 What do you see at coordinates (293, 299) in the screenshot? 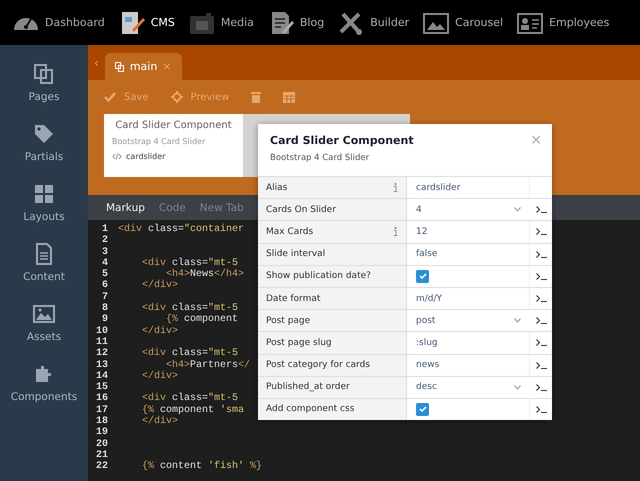
I see `property-label: Date format` at bounding box center [293, 299].